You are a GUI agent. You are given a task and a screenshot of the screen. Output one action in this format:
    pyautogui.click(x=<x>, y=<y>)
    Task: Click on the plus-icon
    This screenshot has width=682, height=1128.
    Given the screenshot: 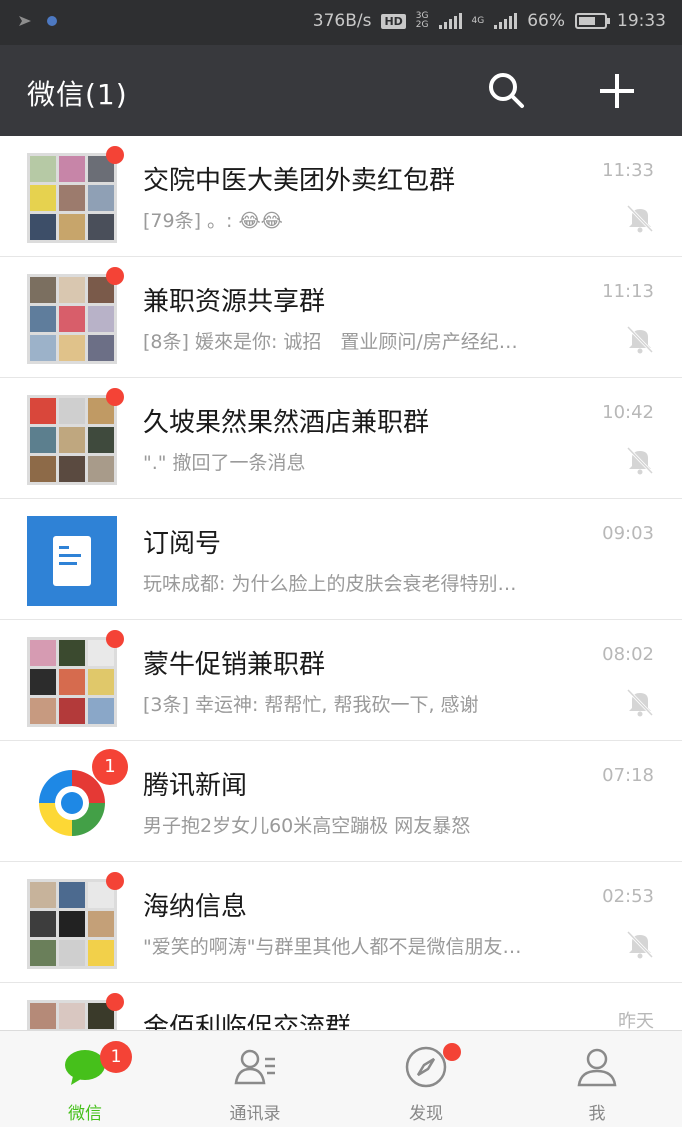 What is the action you would take?
    pyautogui.click(x=617, y=91)
    